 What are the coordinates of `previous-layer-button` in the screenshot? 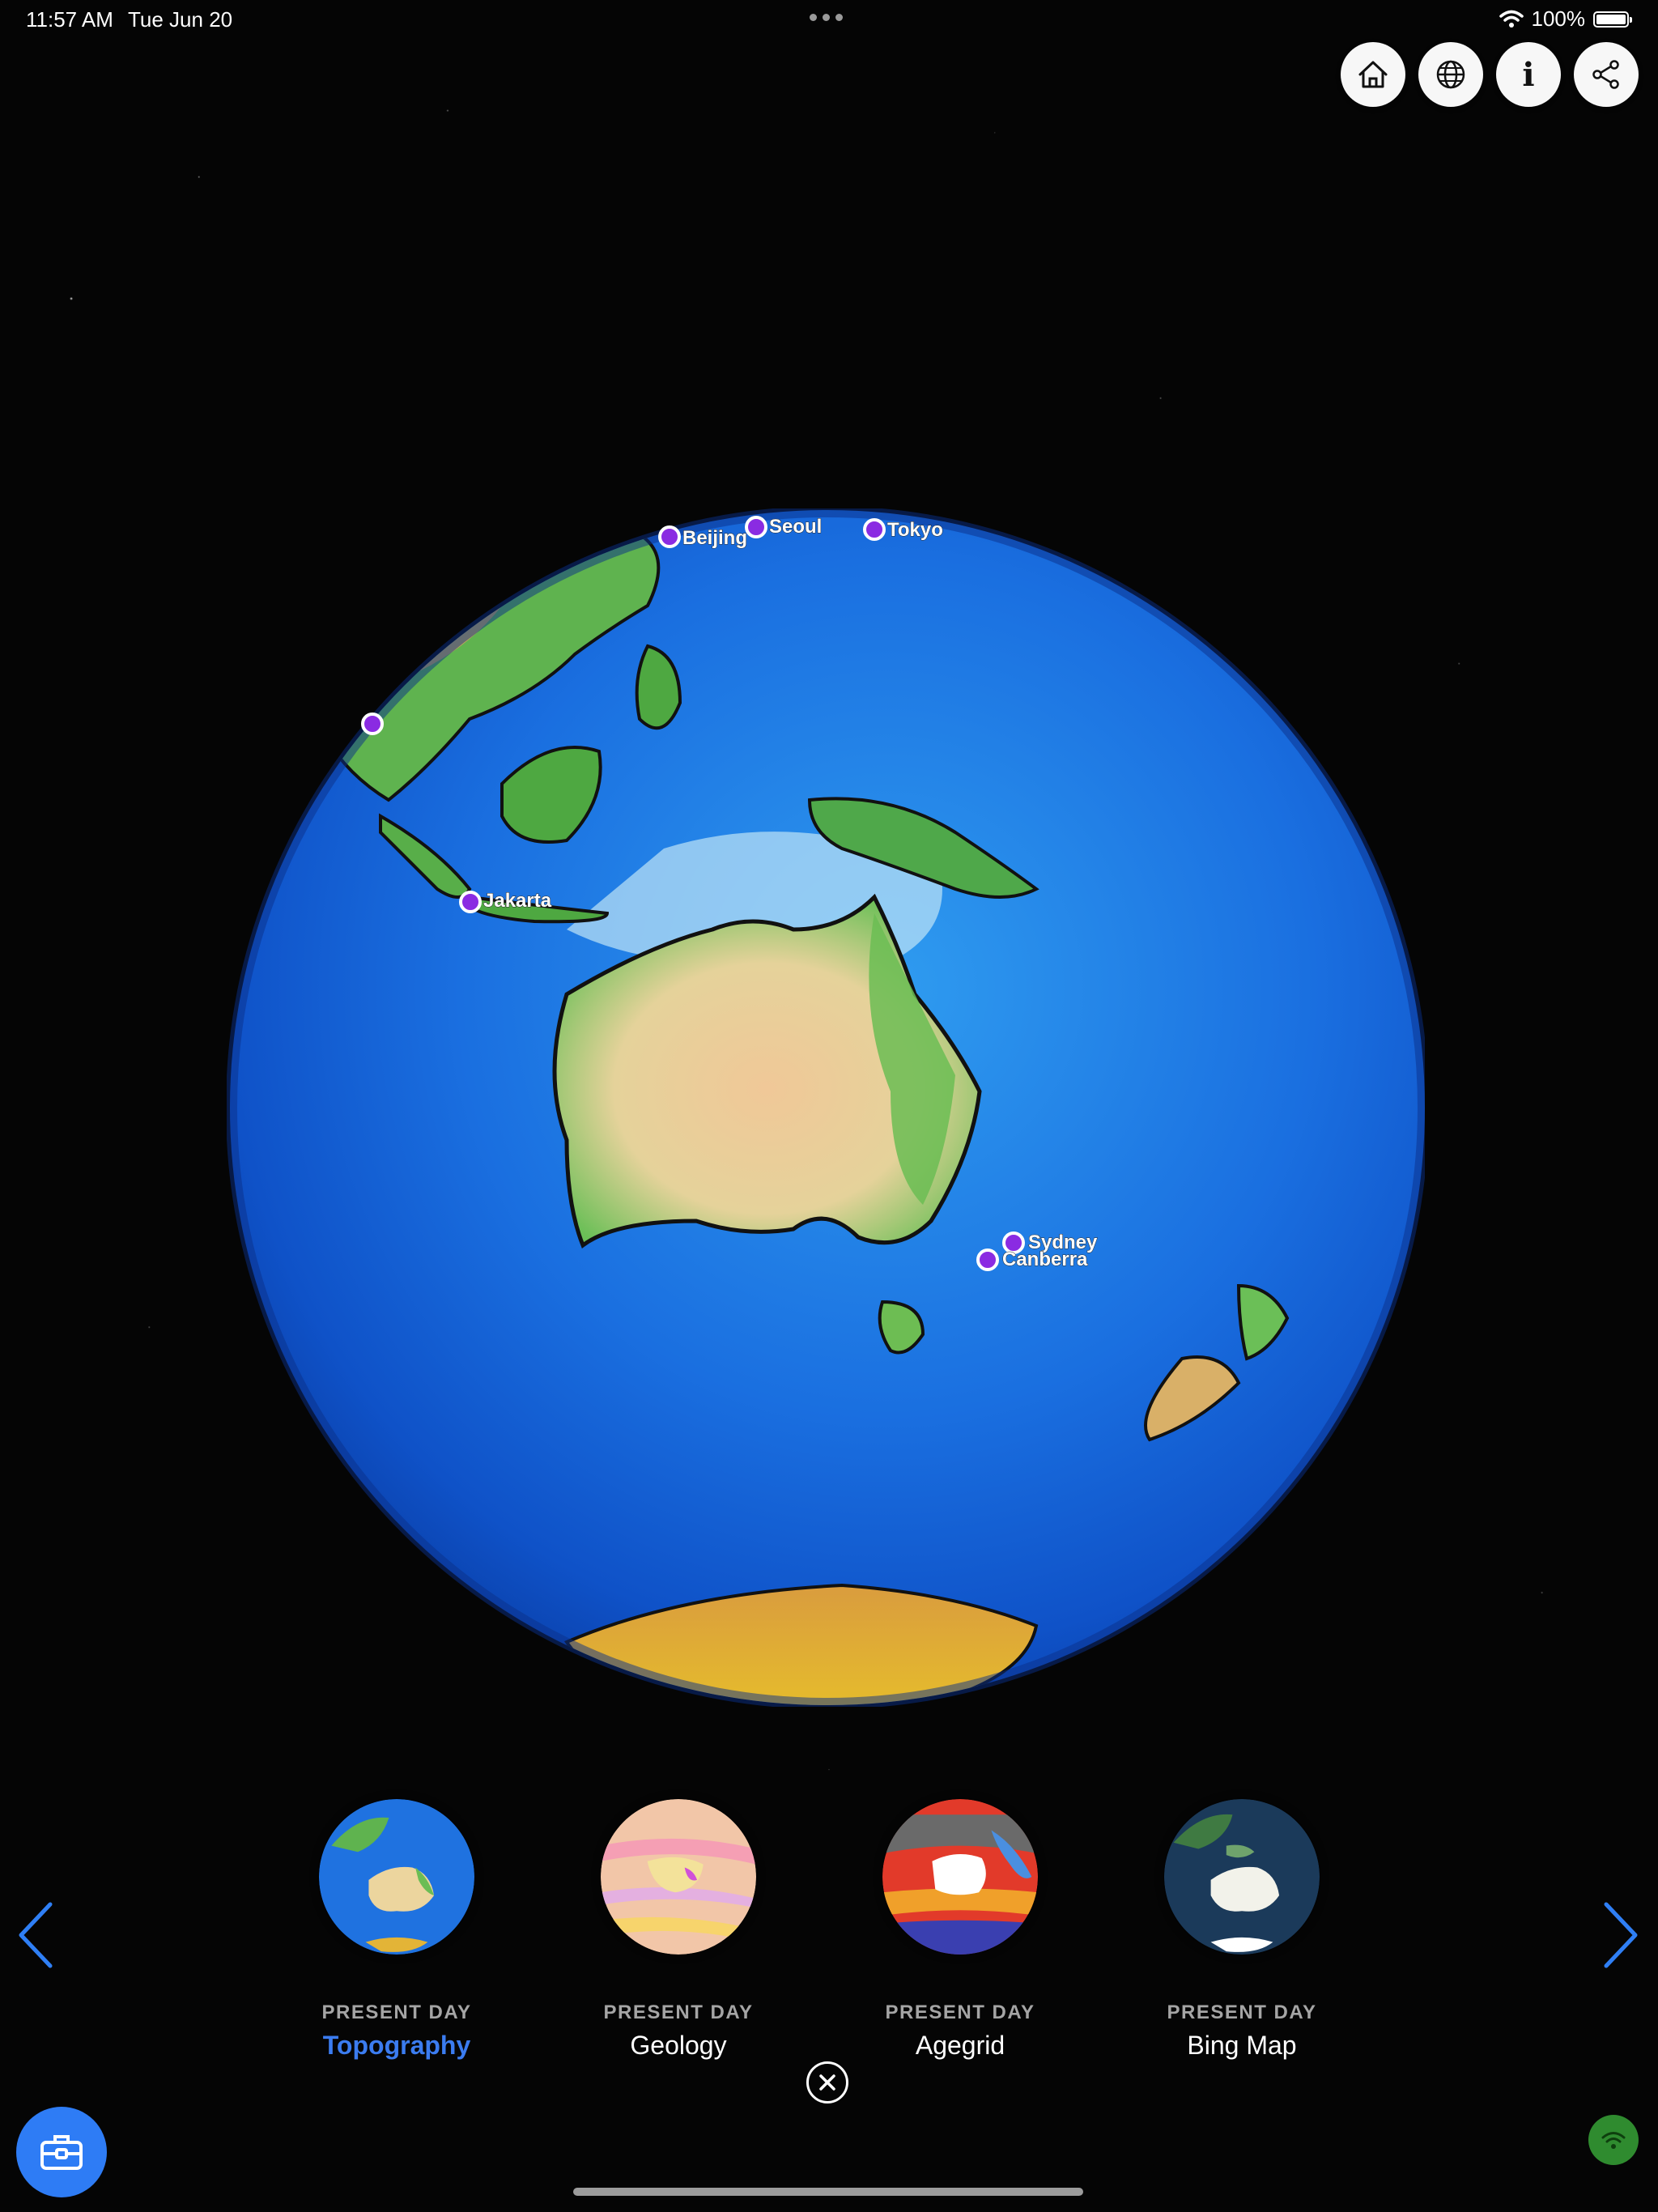 It's located at (35, 1936).